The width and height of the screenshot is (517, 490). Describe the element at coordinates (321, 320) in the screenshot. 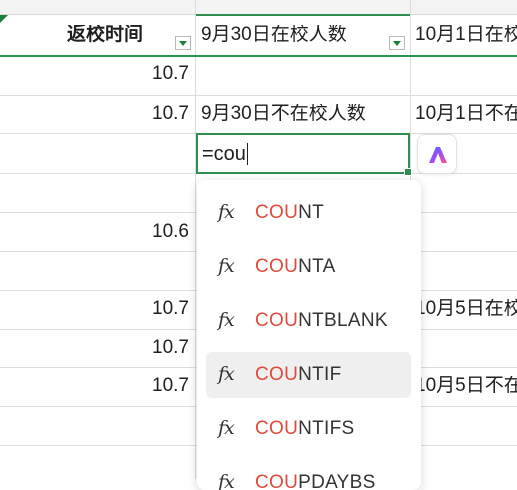

I see `function-name: COUNTBLANK` at that location.